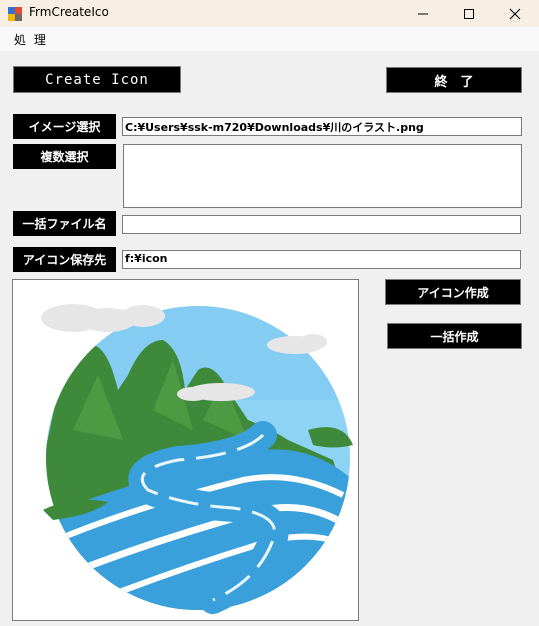  Describe the element at coordinates (269, 39) in the screenshot. I see `menu-bar: 処 理` at that location.